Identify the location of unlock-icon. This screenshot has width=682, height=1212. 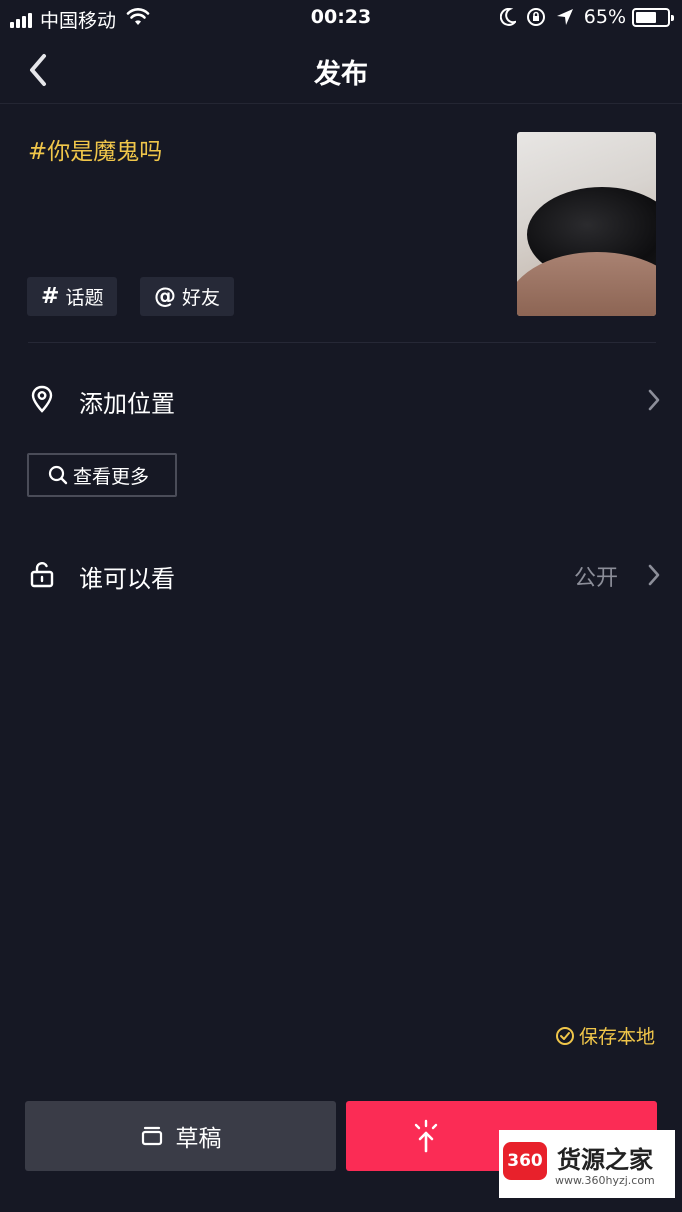
(42, 575).